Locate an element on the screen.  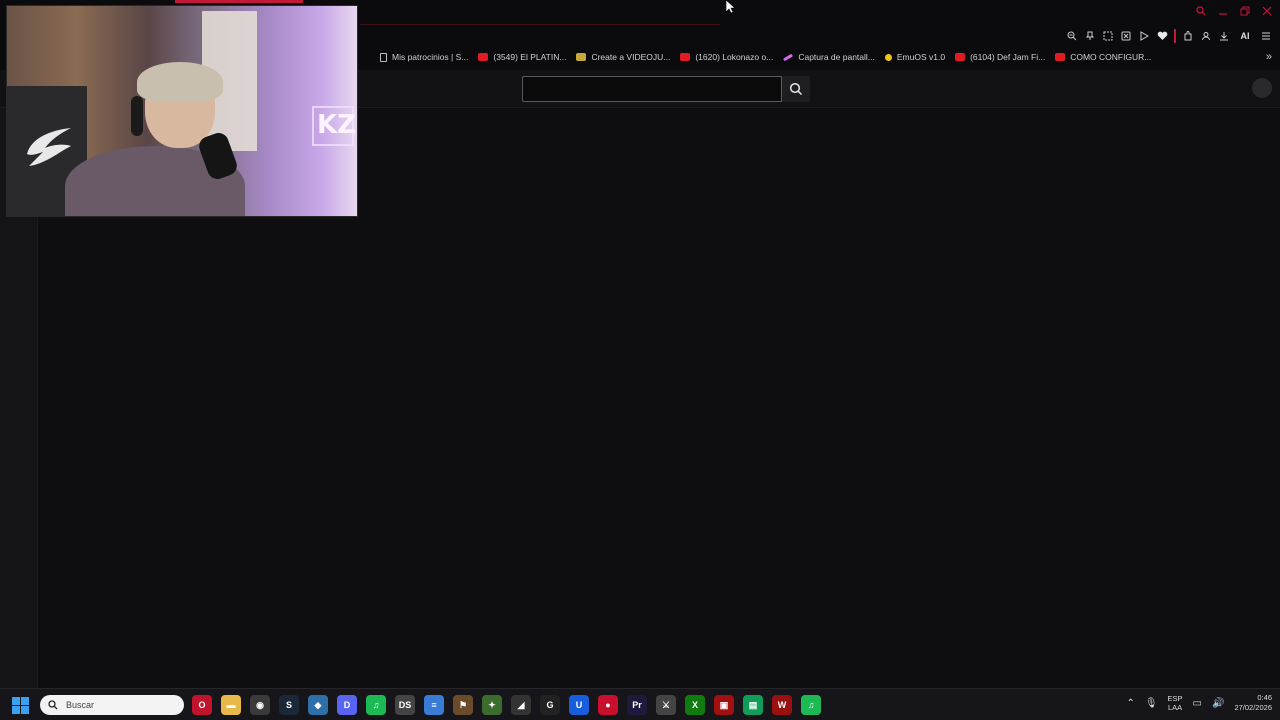
game-app-5-icon: ▣ is located at coordinates (724, 705).